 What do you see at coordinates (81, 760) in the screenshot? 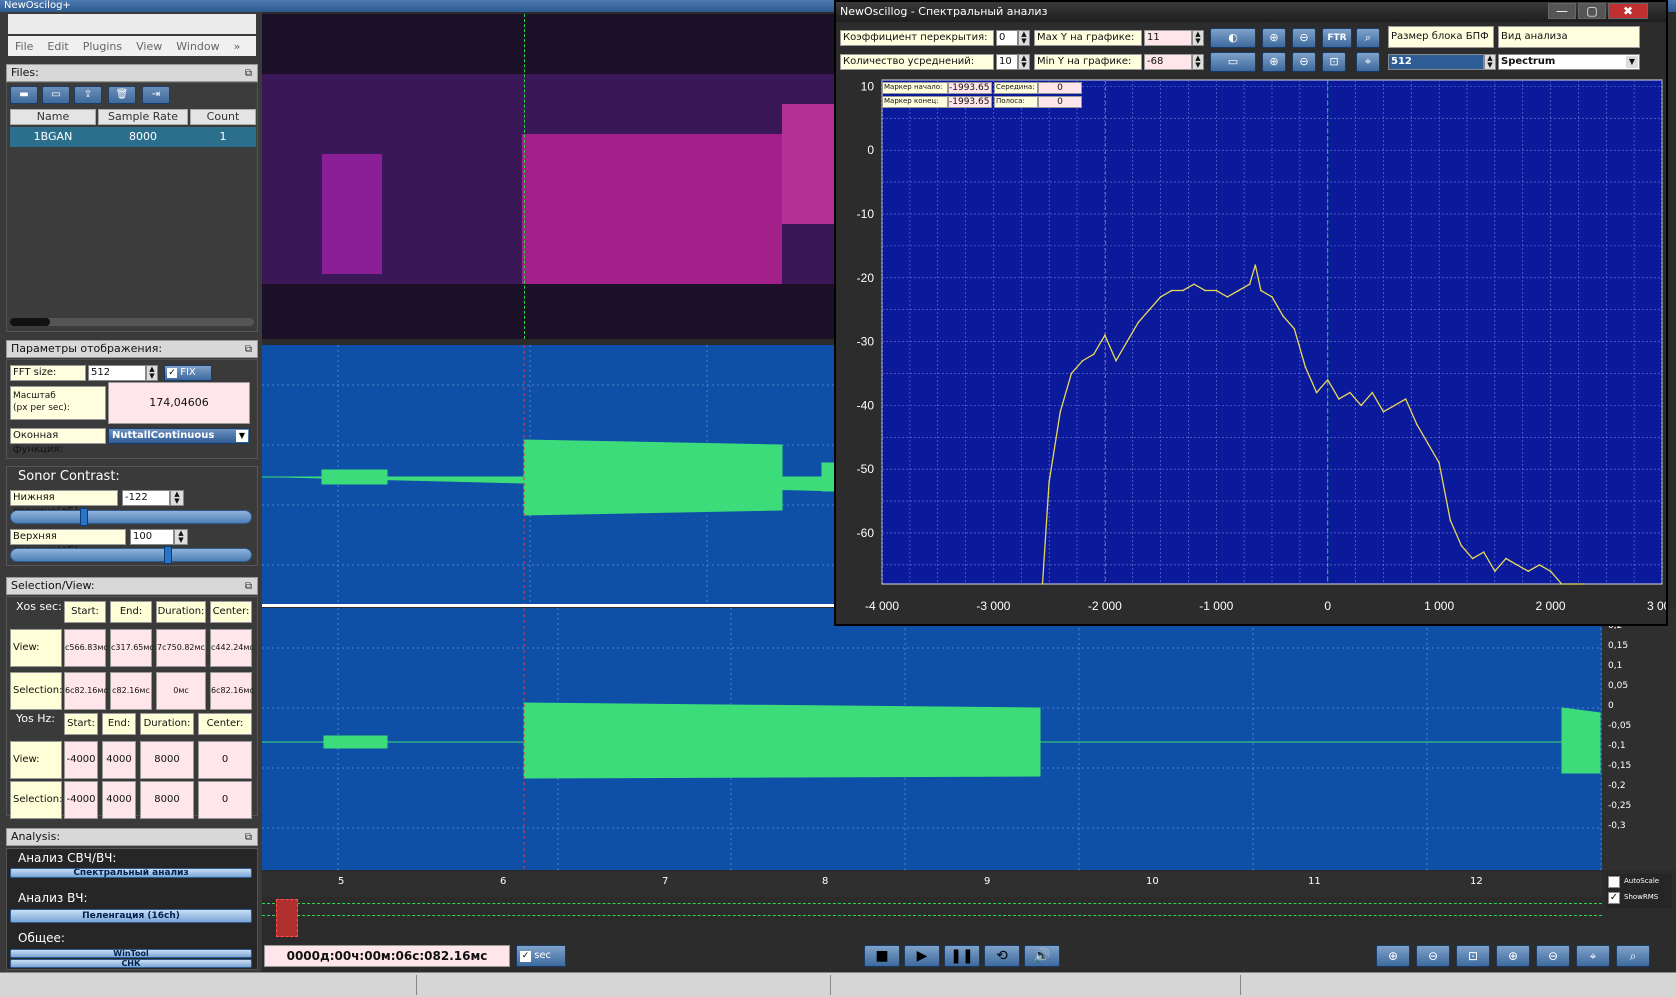
I see `yos-view-start: -4000` at bounding box center [81, 760].